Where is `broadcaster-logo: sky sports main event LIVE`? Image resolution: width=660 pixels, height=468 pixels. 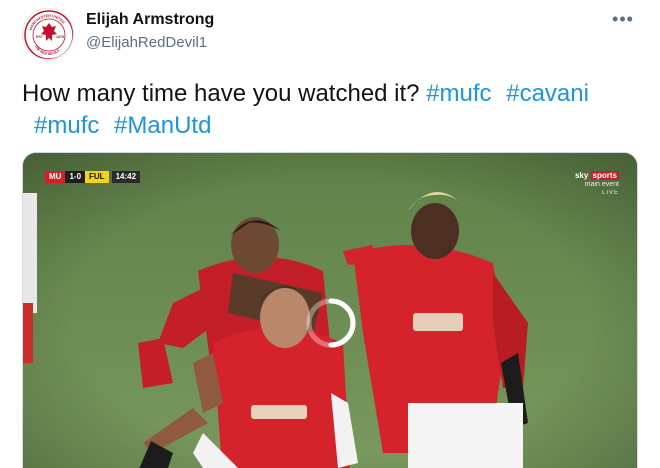
broadcaster-logo: sky sports main event LIVE is located at coordinates (597, 184).